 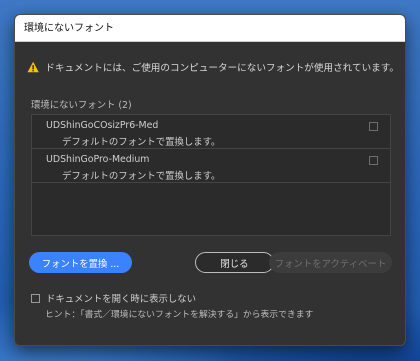 What do you see at coordinates (102, 125) in the screenshot?
I see `font-name: UDShinGoCOsizPr6-Med` at bounding box center [102, 125].